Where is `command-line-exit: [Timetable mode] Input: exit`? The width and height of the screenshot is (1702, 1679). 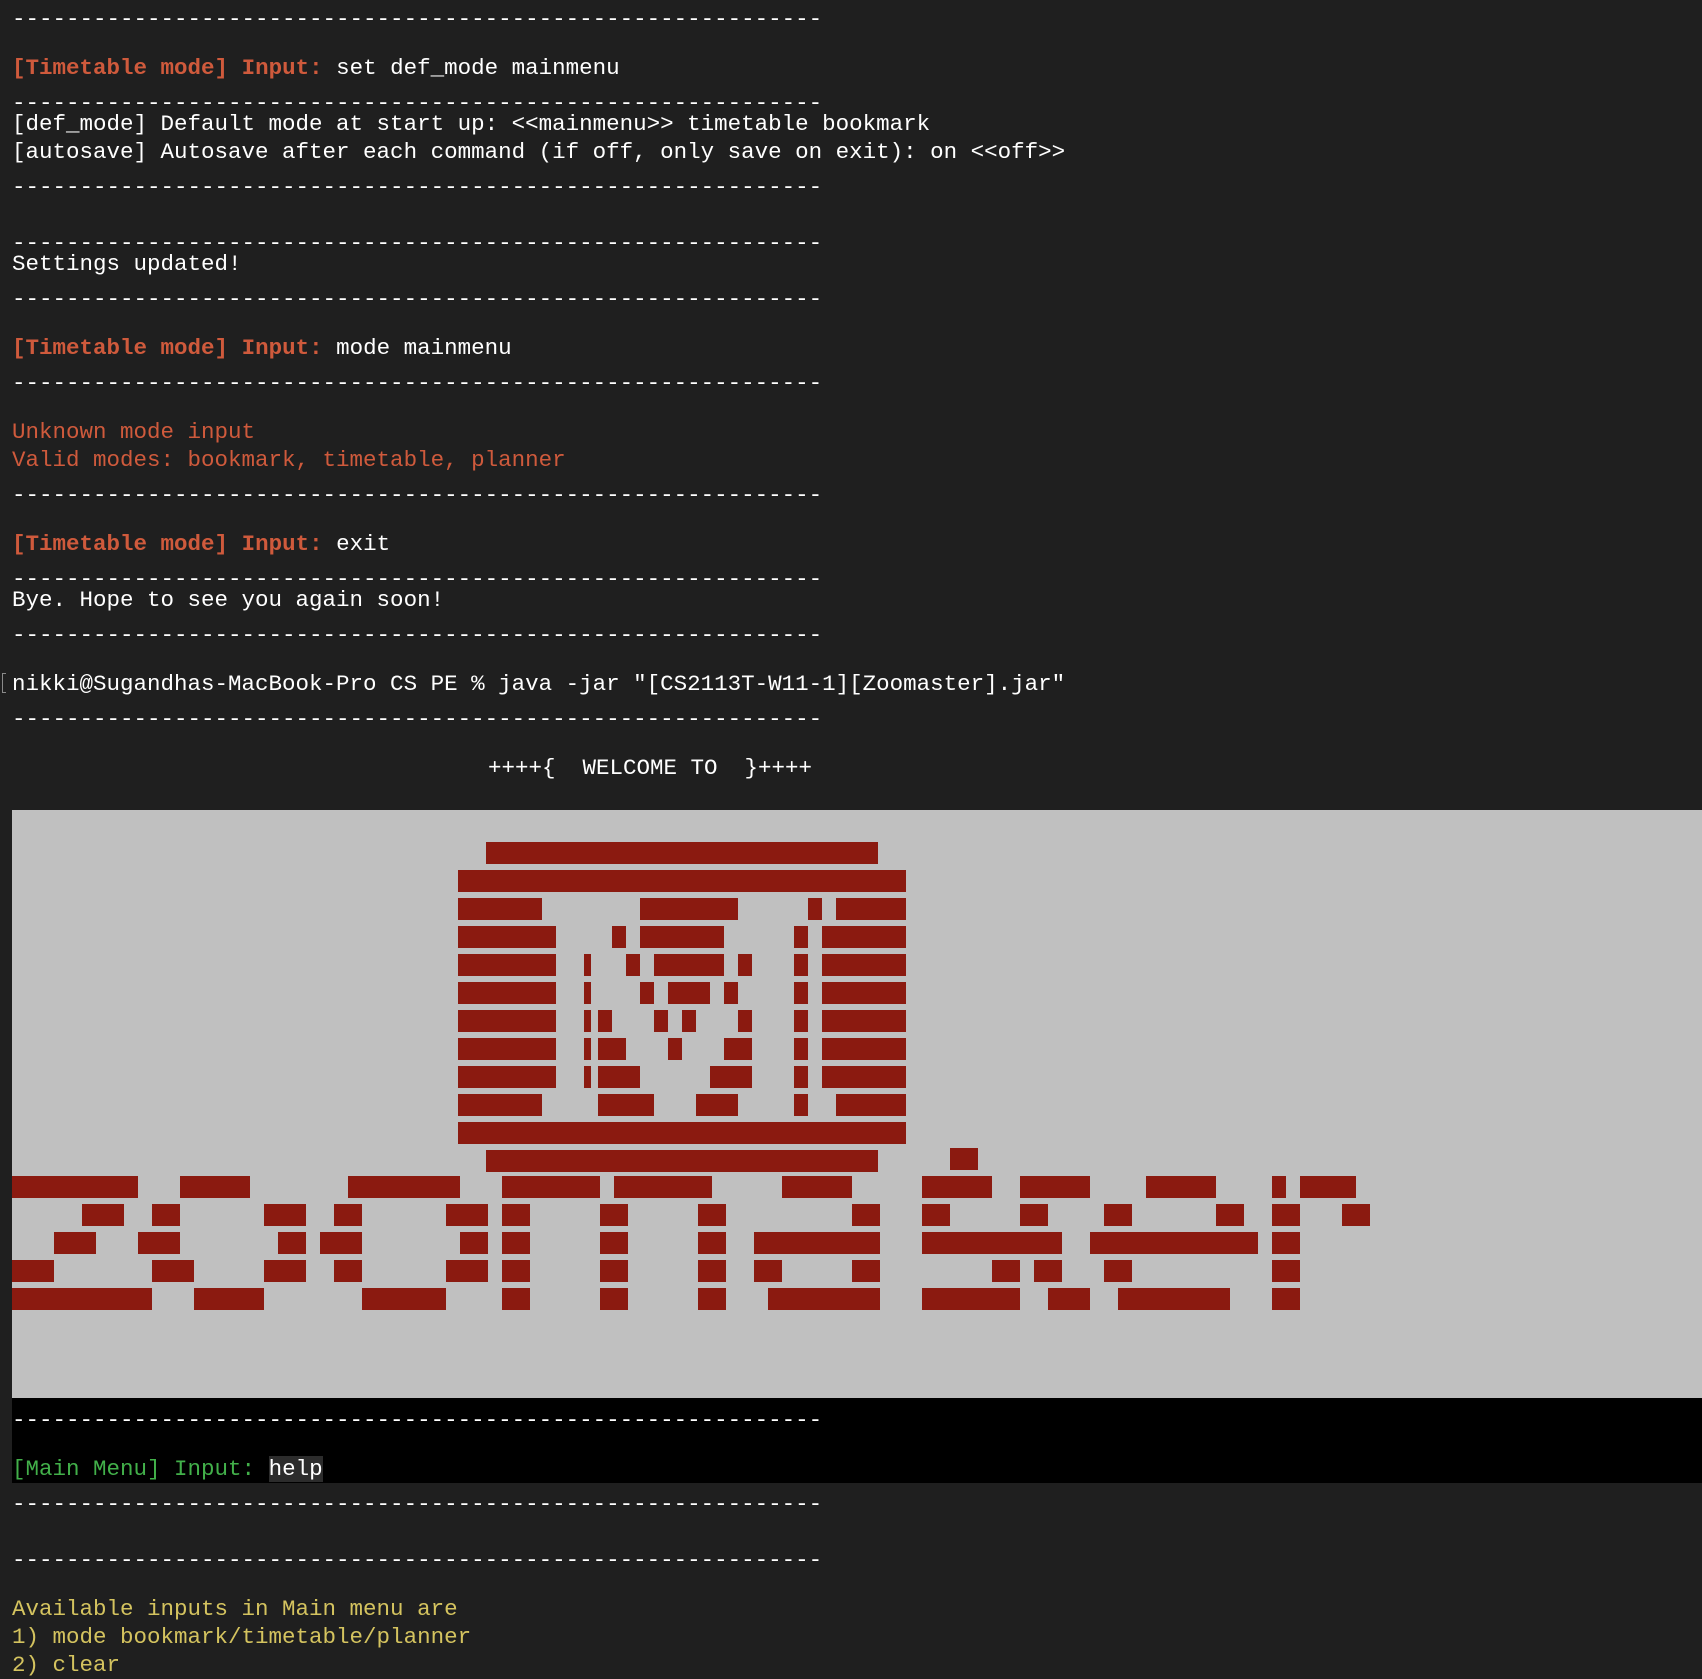 command-line-exit: [Timetable mode] Input: exit is located at coordinates (201, 544).